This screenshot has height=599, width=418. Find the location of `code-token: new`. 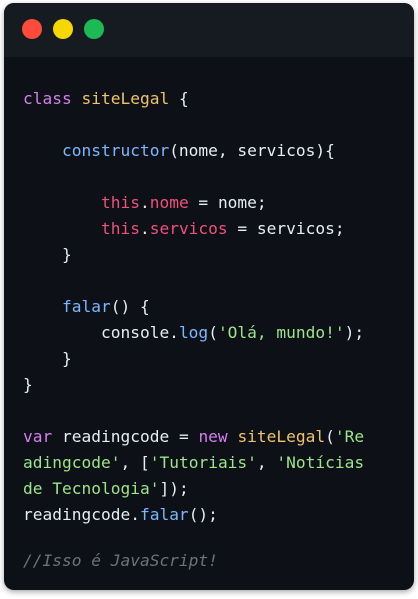

code-token: new is located at coordinates (213, 436).